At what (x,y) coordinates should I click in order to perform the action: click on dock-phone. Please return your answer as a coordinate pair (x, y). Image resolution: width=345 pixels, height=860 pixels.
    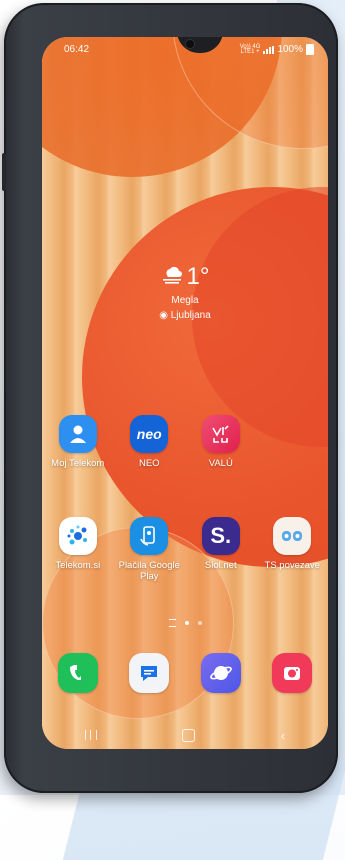
    Looking at the image, I should click on (78, 673).